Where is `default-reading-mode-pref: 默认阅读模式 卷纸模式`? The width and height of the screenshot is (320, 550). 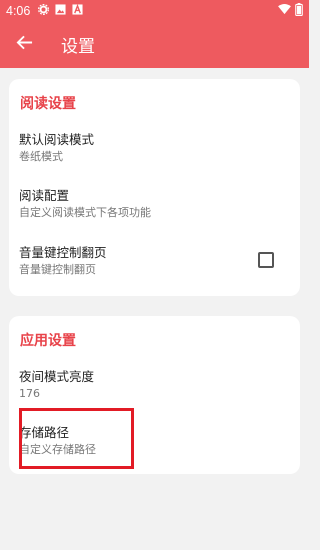
default-reading-mode-pref: 默认阅读模式 卷纸模式 is located at coordinates (149, 148).